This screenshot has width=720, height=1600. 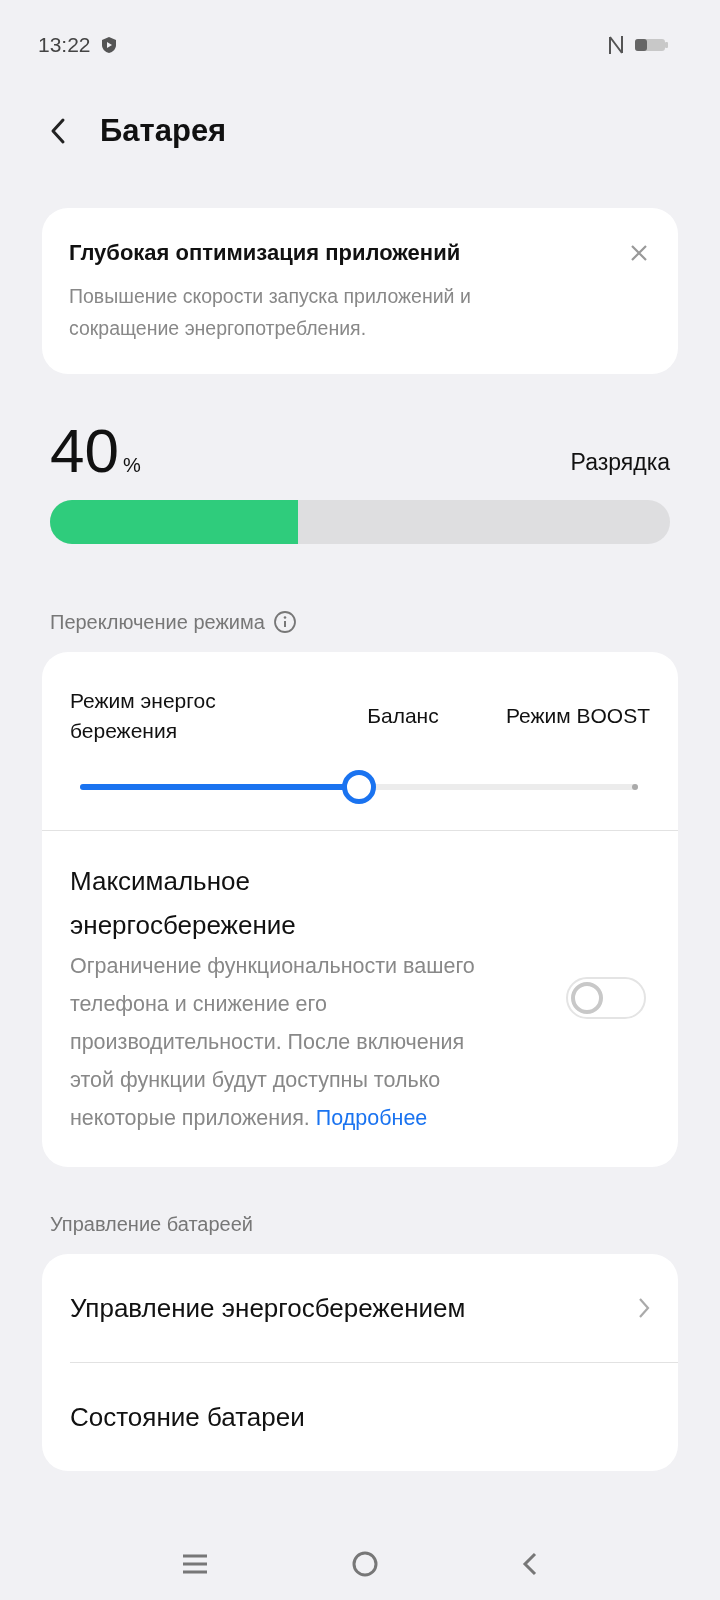 I want to click on close-button, so click(x=639, y=253).